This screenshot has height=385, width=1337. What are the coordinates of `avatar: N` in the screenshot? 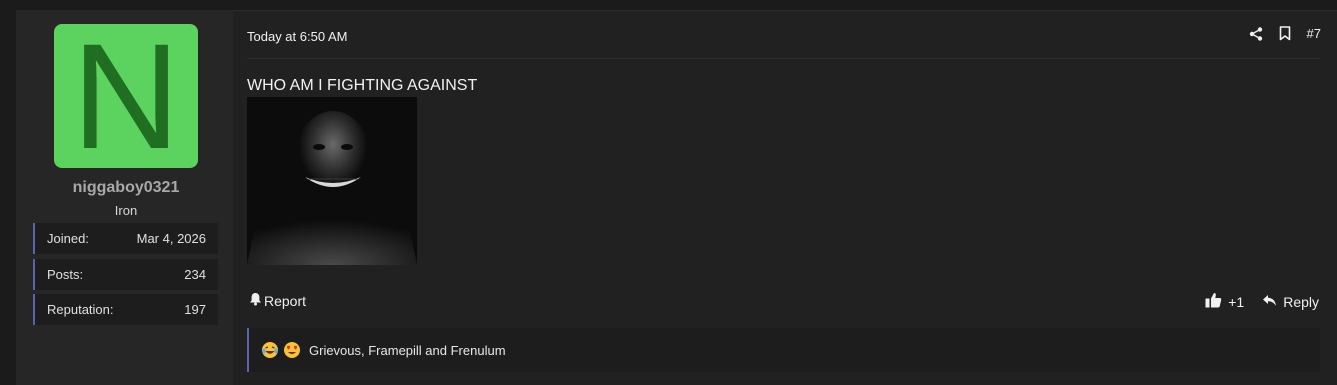 It's located at (126, 96).